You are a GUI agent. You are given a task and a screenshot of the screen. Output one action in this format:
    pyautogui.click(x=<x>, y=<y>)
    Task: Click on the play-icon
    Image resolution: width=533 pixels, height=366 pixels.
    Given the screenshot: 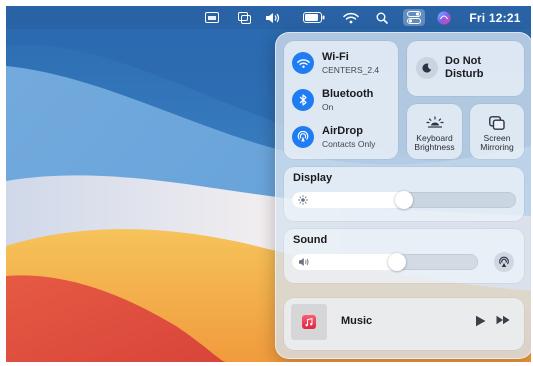 What is the action you would take?
    pyautogui.click(x=480, y=321)
    